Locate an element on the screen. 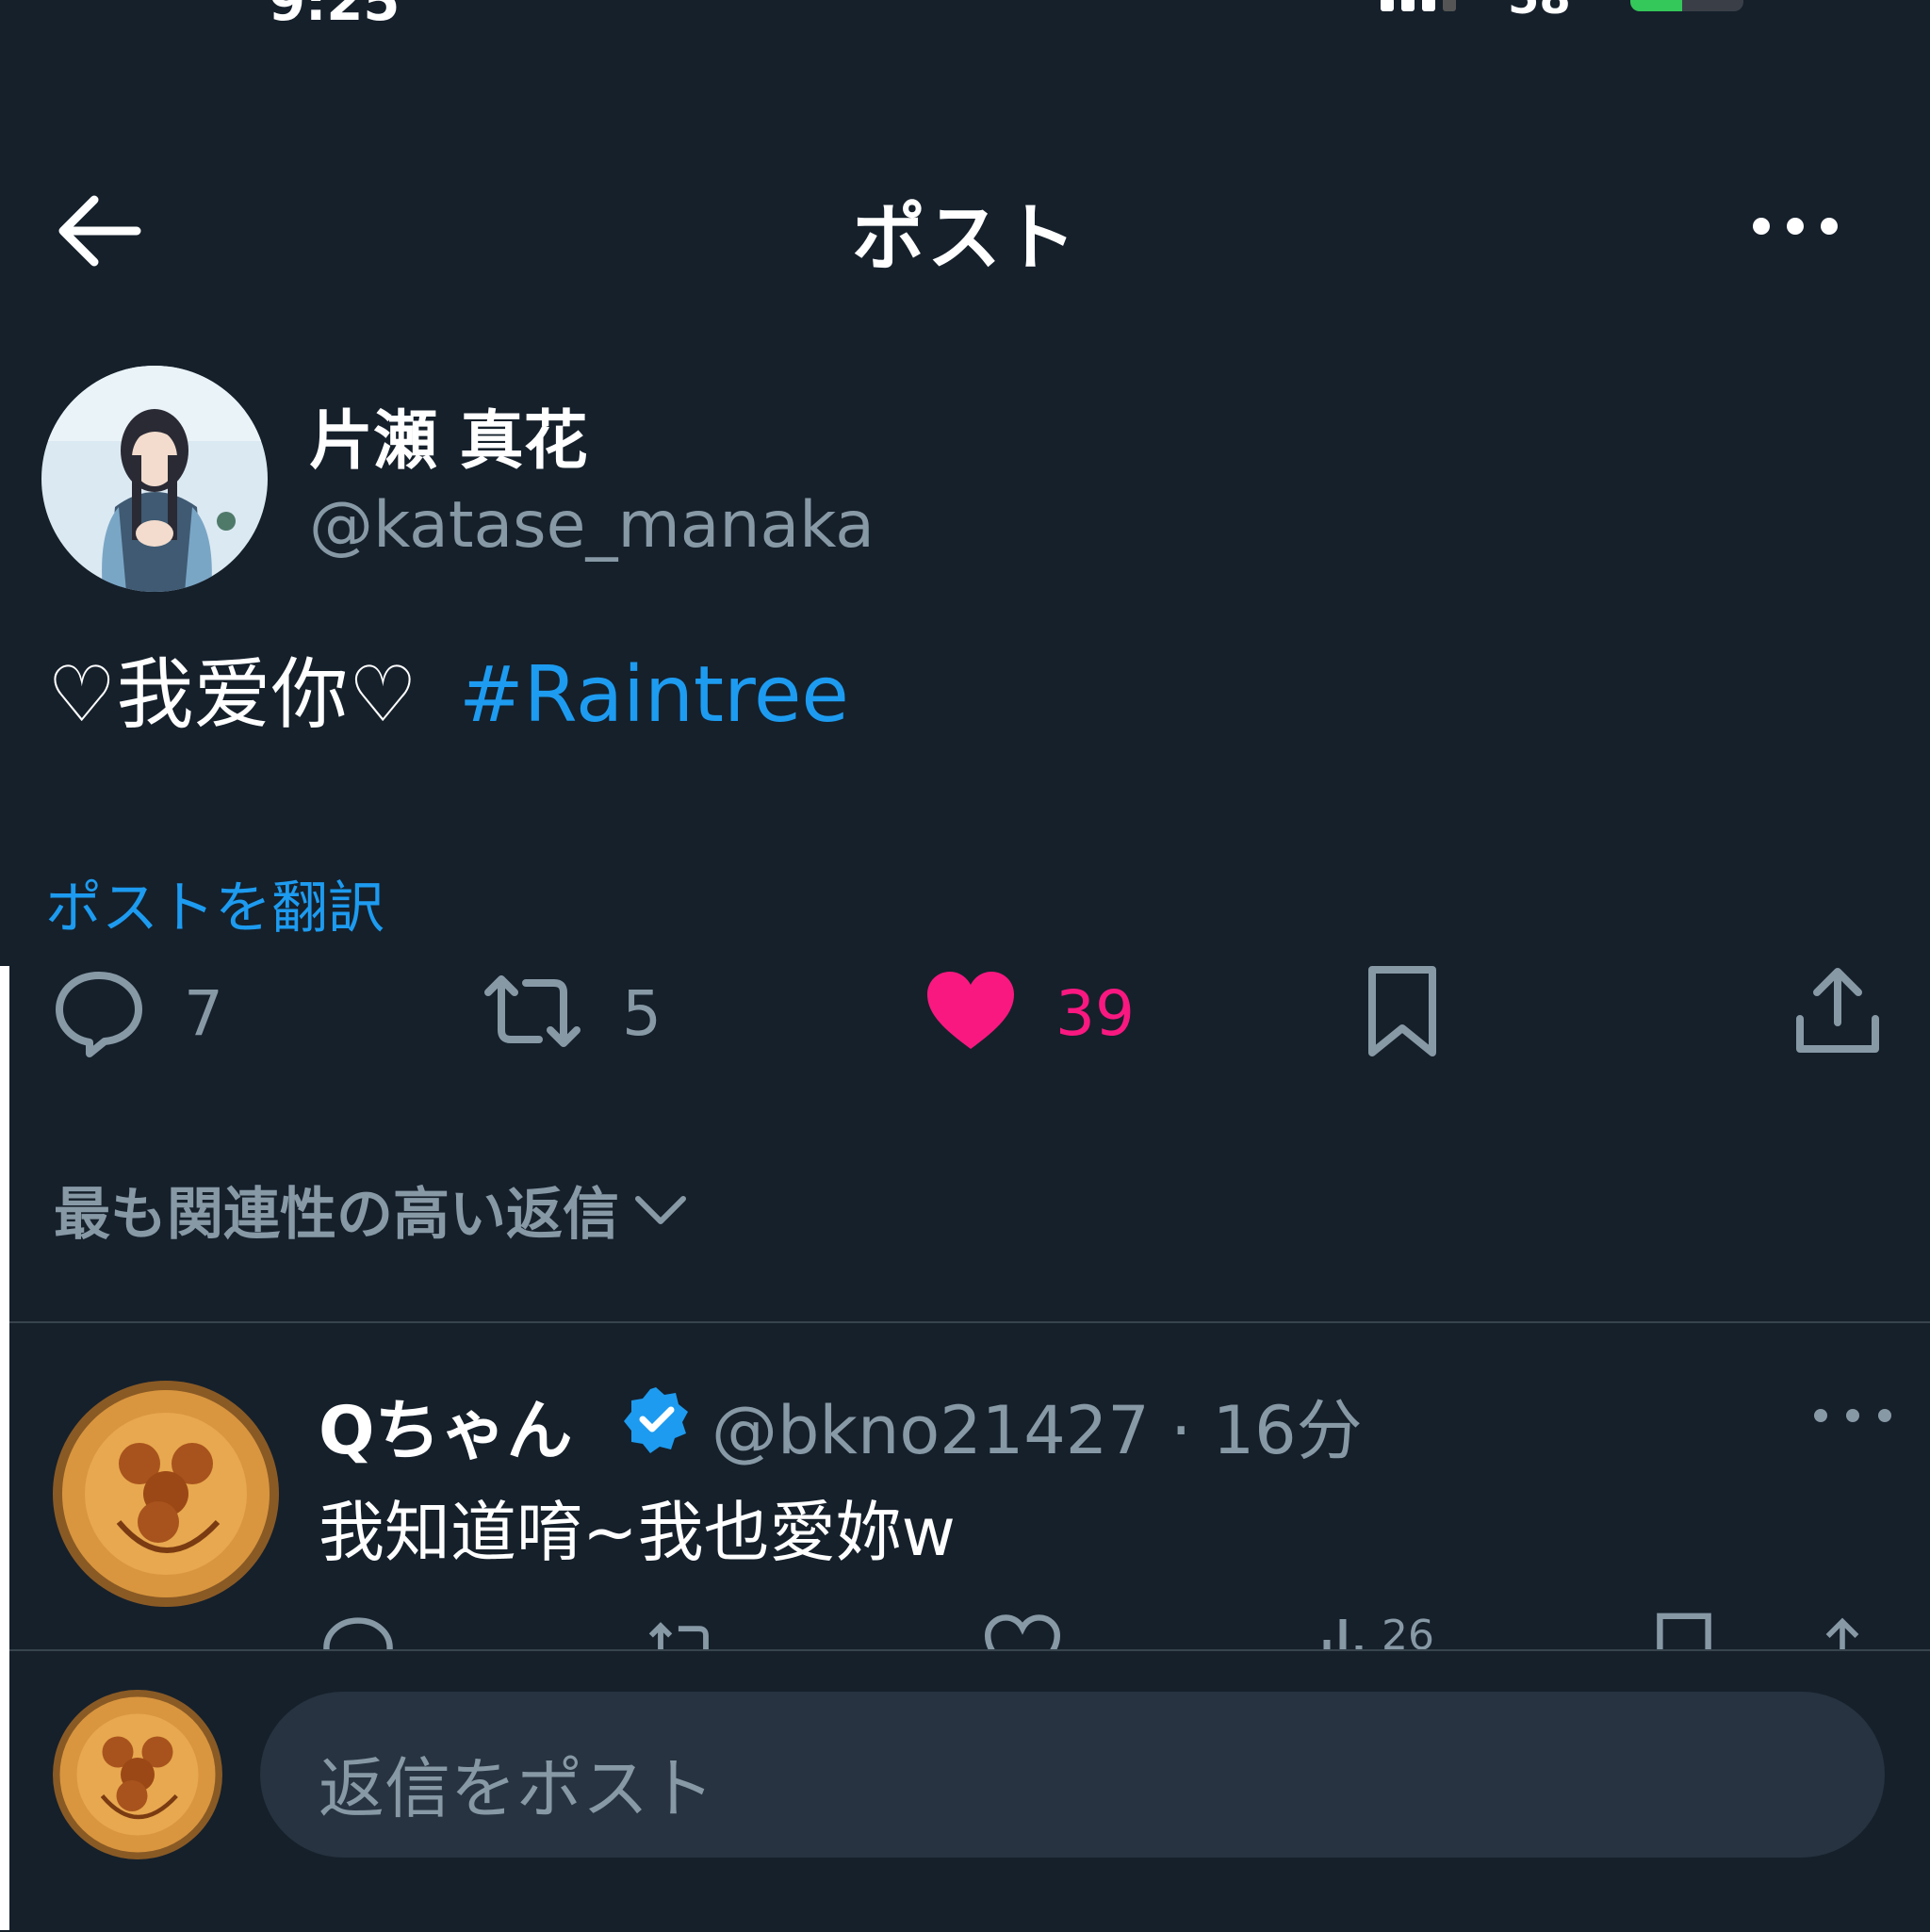 Image resolution: width=1930 pixels, height=1932 pixels. author-avatar is located at coordinates (154, 479).